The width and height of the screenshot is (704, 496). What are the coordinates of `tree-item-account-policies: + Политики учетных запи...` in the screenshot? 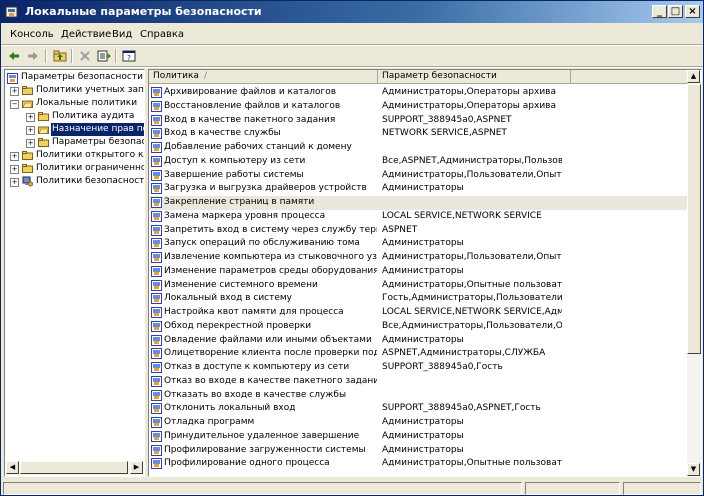 It's located at (75, 90).